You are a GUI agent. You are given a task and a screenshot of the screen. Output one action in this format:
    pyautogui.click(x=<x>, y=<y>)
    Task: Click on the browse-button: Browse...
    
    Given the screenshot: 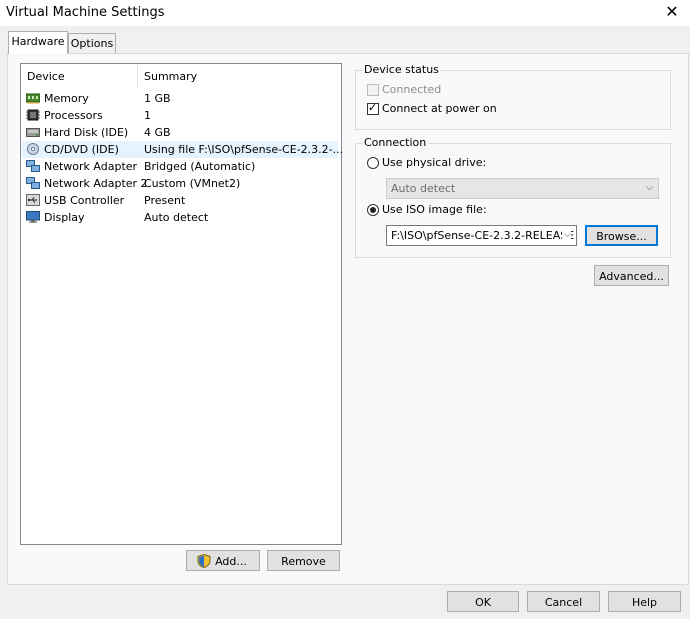 What is the action you would take?
    pyautogui.click(x=621, y=235)
    